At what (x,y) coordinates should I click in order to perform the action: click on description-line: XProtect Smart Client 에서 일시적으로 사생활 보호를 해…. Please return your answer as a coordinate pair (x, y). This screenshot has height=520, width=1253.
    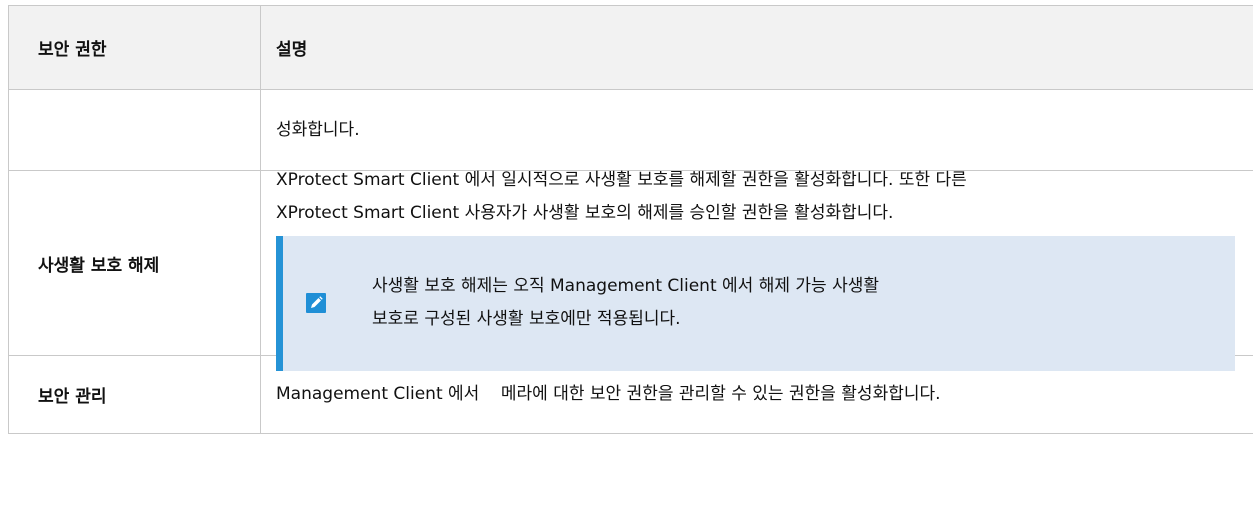
    Looking at the image, I should click on (621, 179).